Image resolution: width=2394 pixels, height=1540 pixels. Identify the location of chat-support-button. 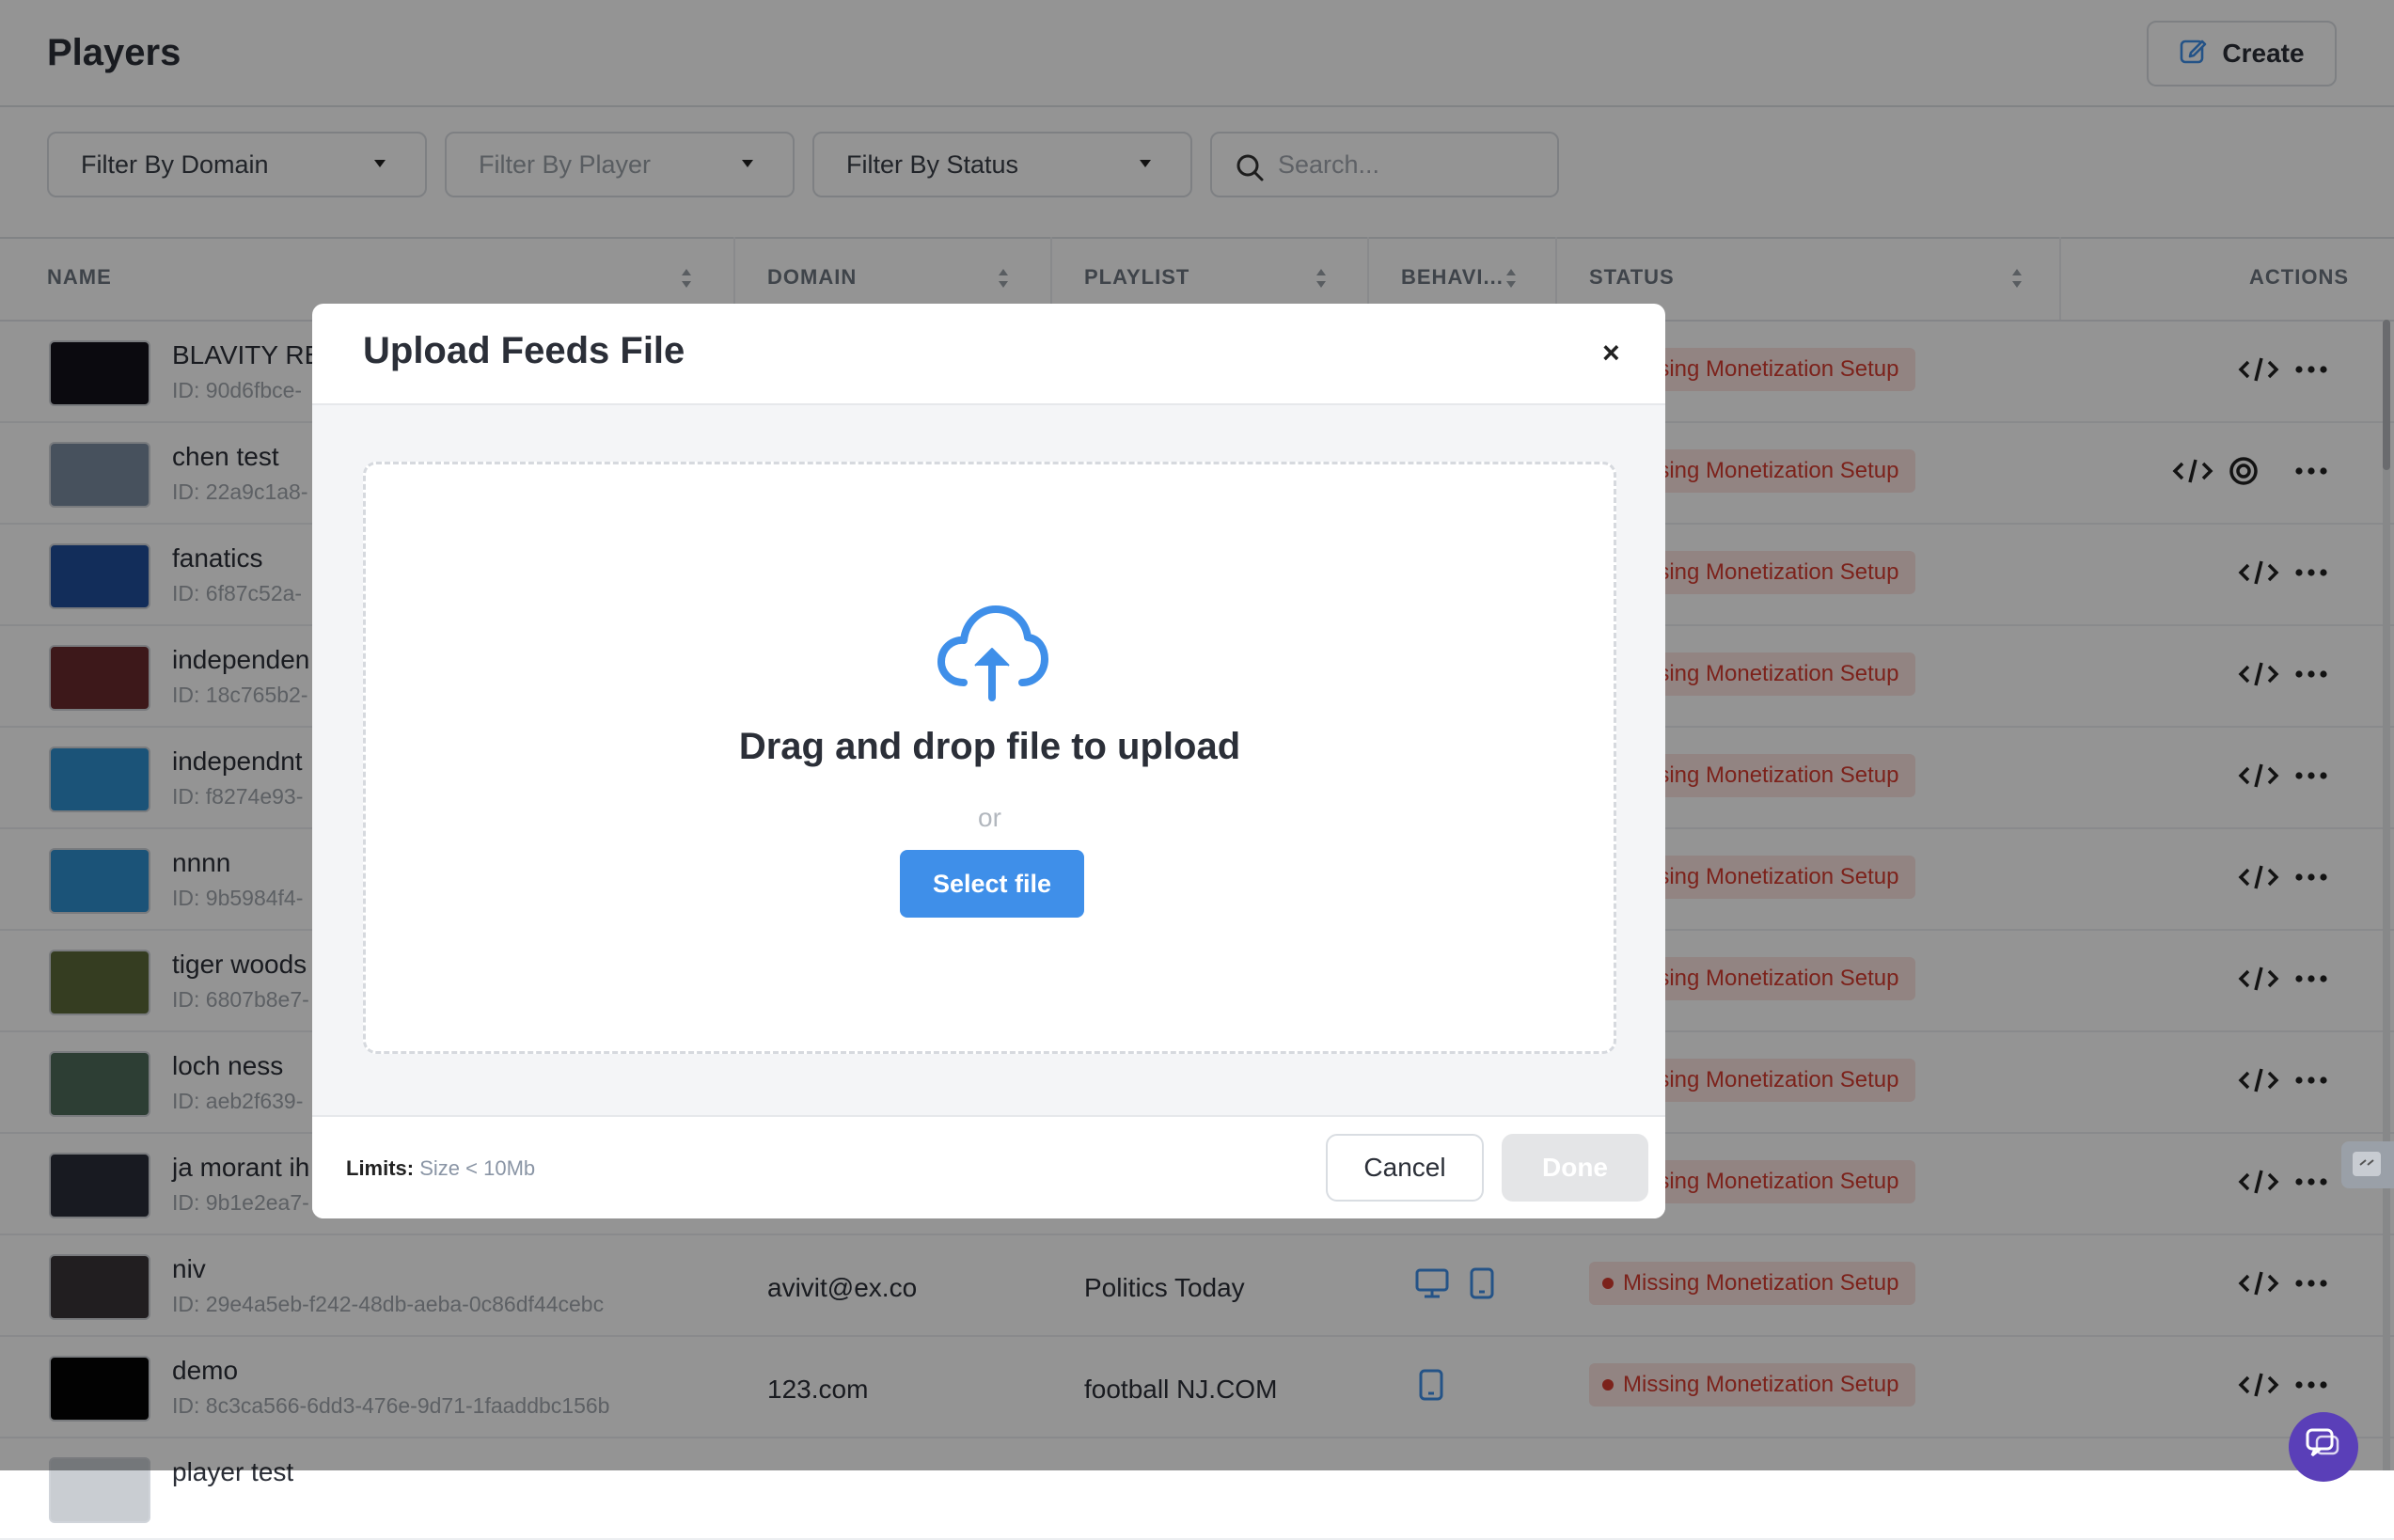
(2323, 1447).